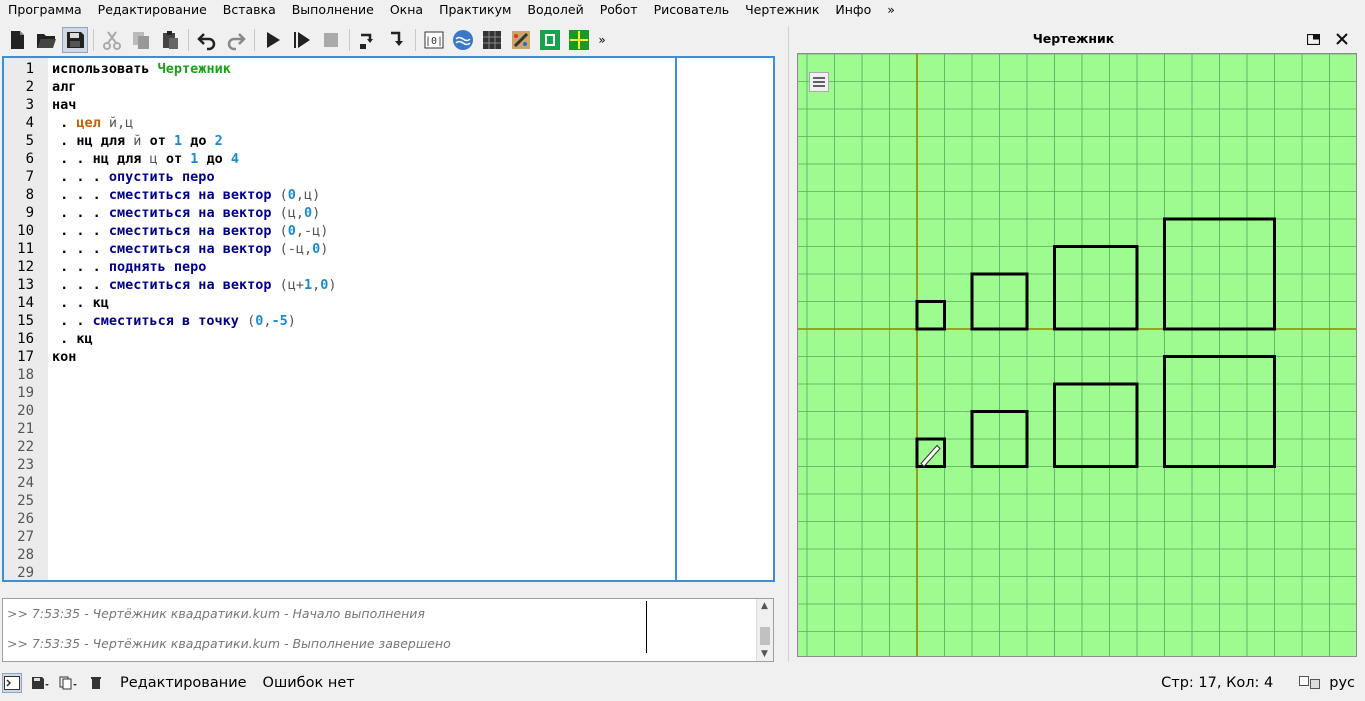 This screenshot has height=701, width=1365. Describe the element at coordinates (492, 40) in the screenshot. I see `grid-window-button` at that location.